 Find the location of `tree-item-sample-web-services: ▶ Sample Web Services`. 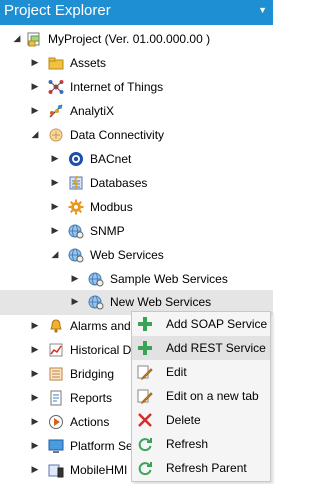

tree-item-sample-web-services: ▶ Sample Web Services is located at coordinates (136, 279).